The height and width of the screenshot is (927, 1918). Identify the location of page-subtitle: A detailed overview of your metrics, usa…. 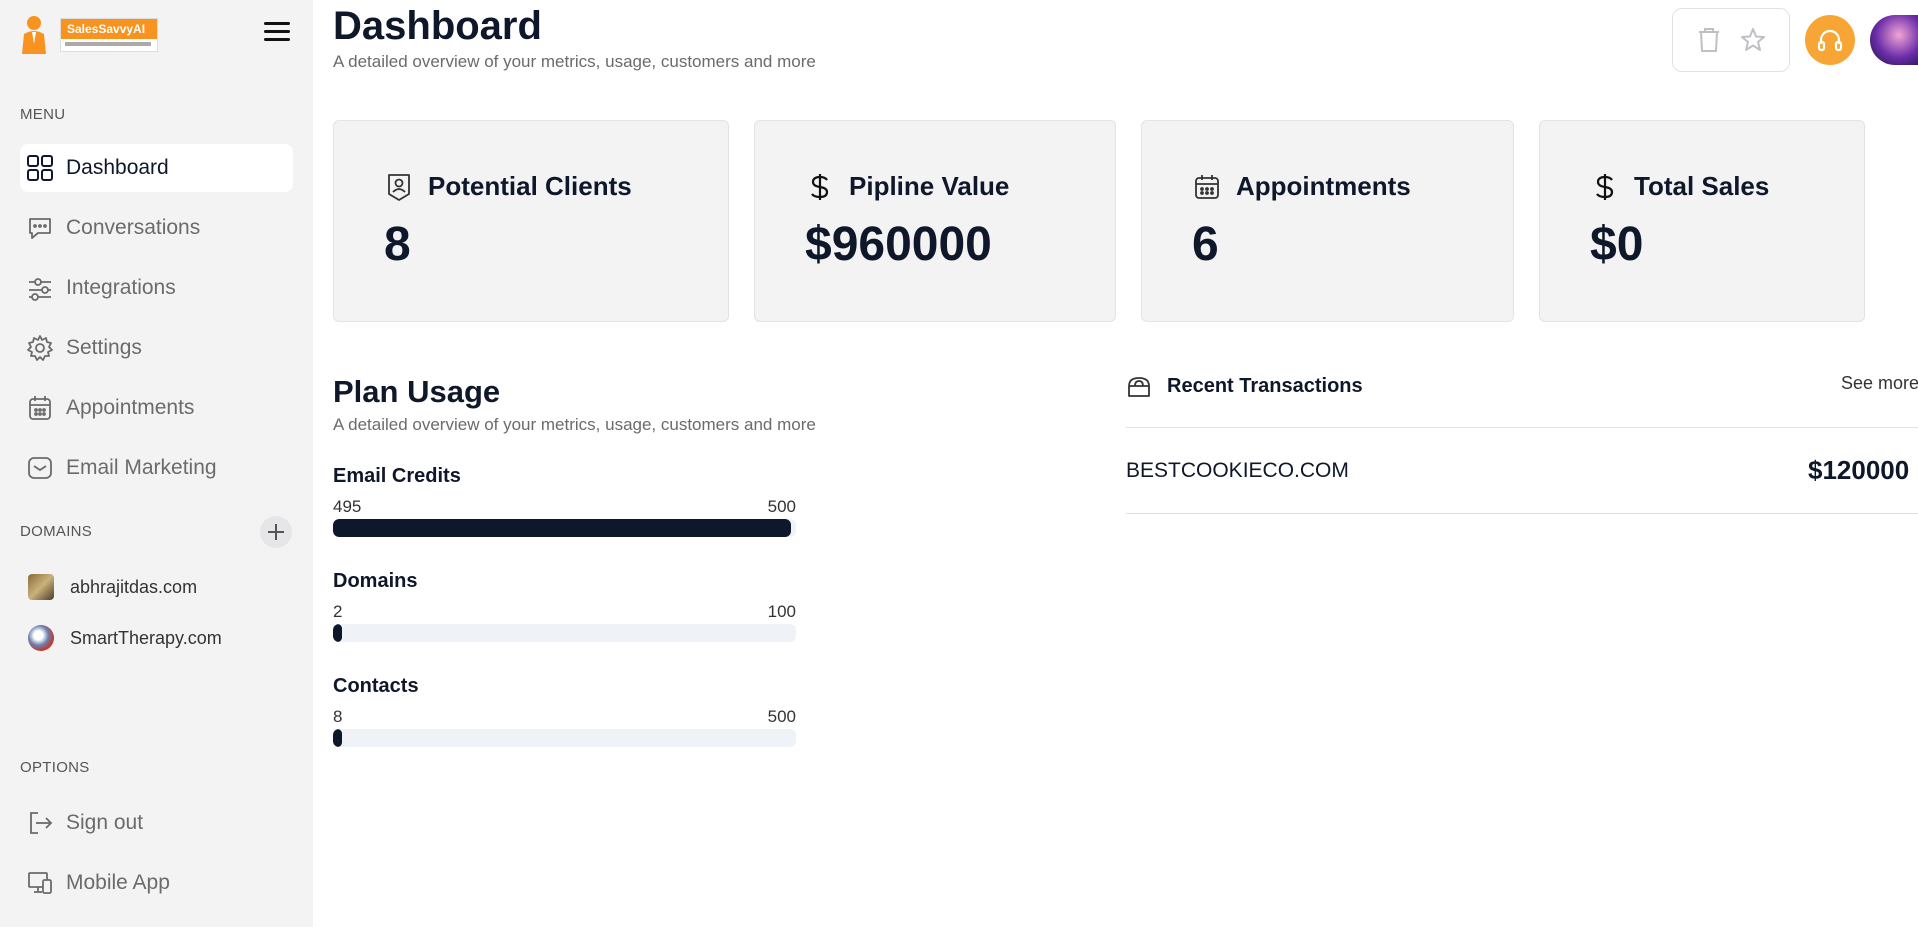
(574, 61).